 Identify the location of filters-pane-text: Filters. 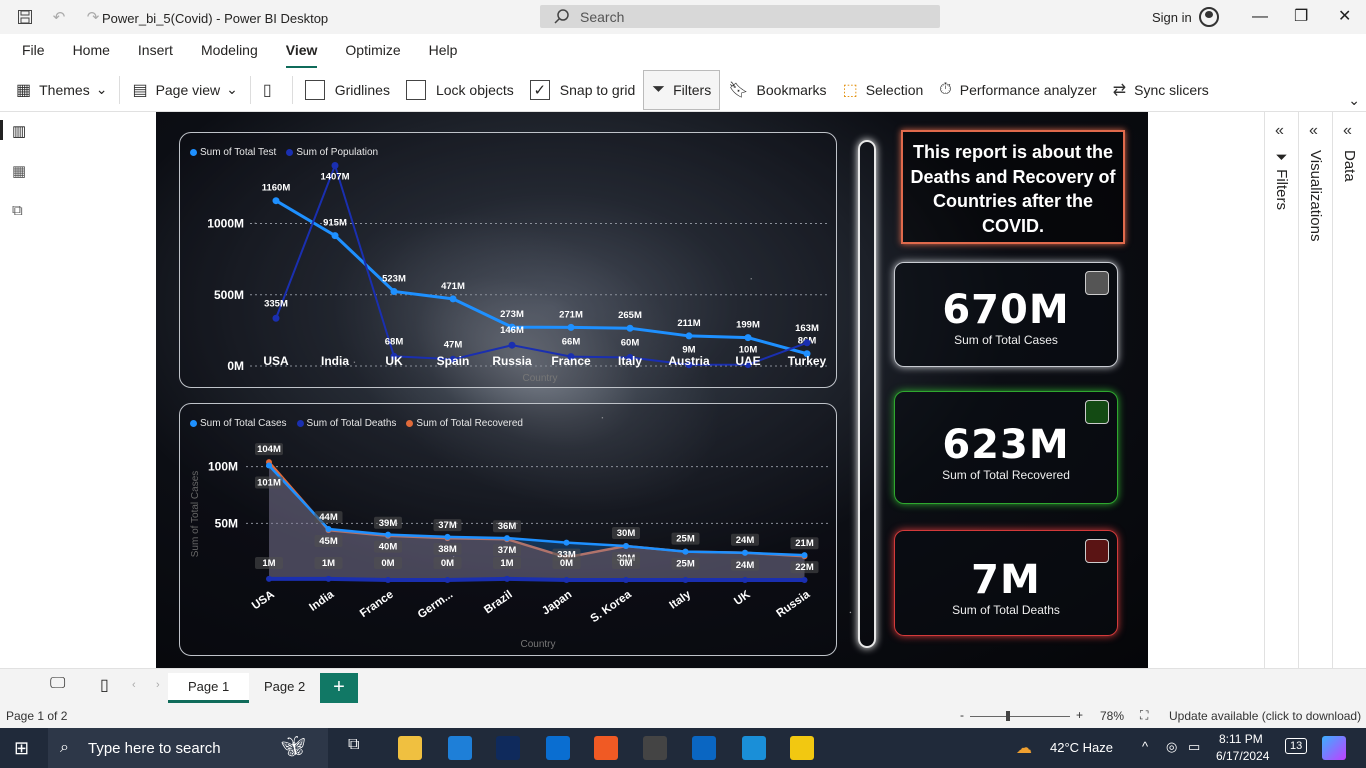
(1281, 190).